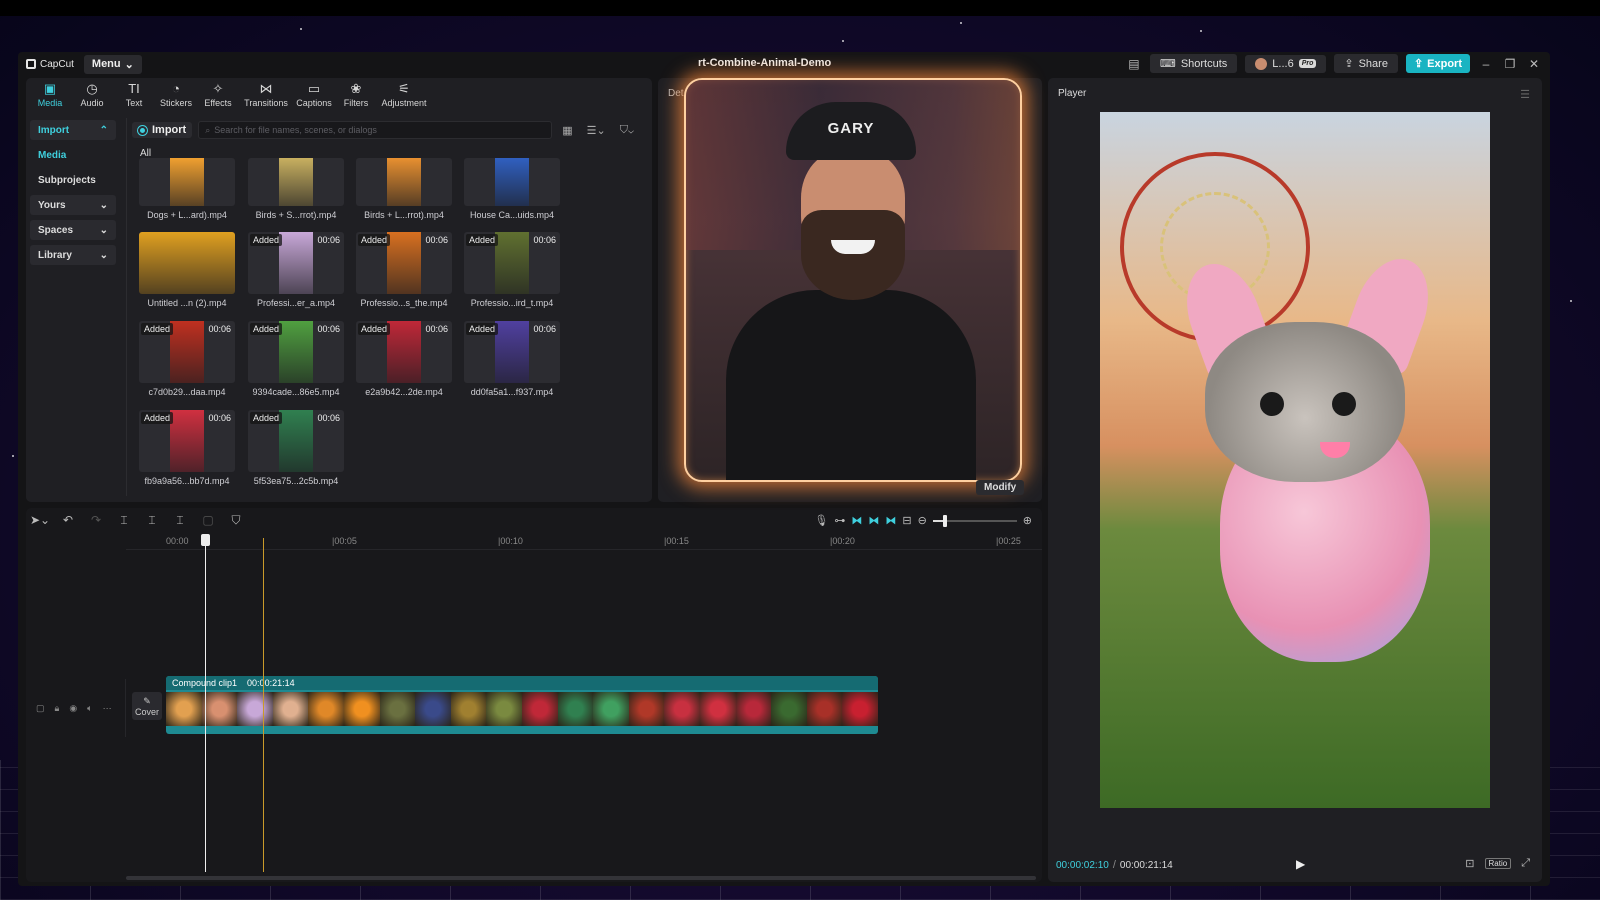 This screenshot has height=900, width=1600. I want to click on link-icon: ⊶, so click(839, 520).